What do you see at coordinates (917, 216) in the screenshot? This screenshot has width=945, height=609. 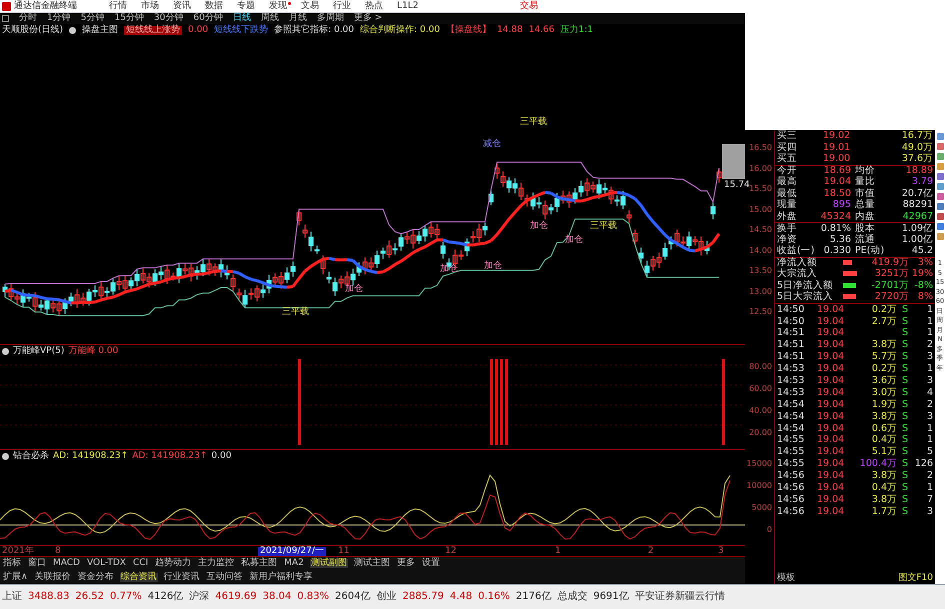 I see `quote-value: 42967` at bounding box center [917, 216].